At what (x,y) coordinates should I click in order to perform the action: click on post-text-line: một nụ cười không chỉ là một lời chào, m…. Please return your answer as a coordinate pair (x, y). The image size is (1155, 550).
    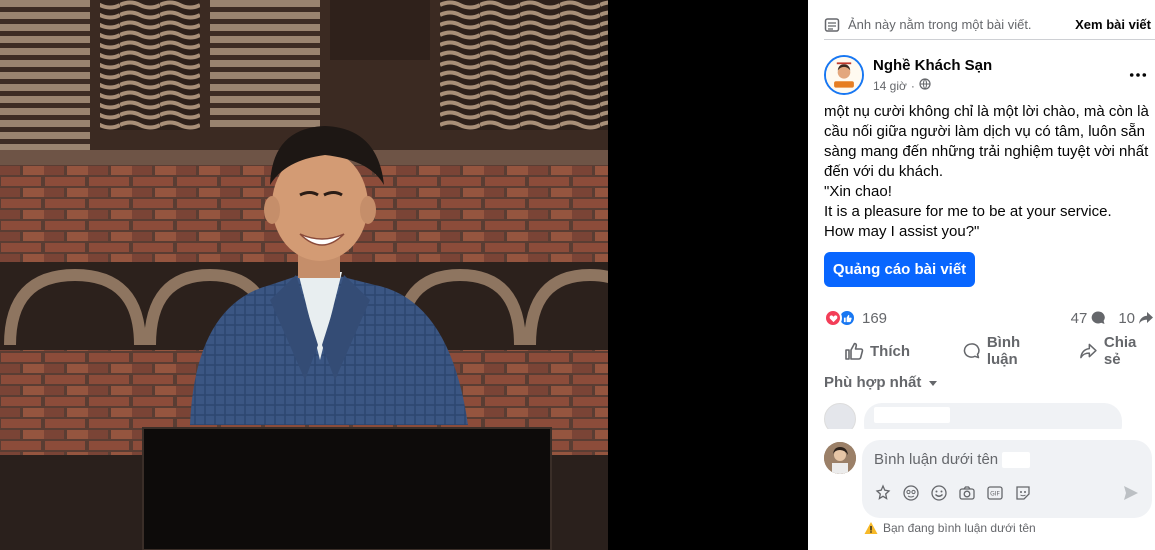
    Looking at the image, I should click on (986, 141).